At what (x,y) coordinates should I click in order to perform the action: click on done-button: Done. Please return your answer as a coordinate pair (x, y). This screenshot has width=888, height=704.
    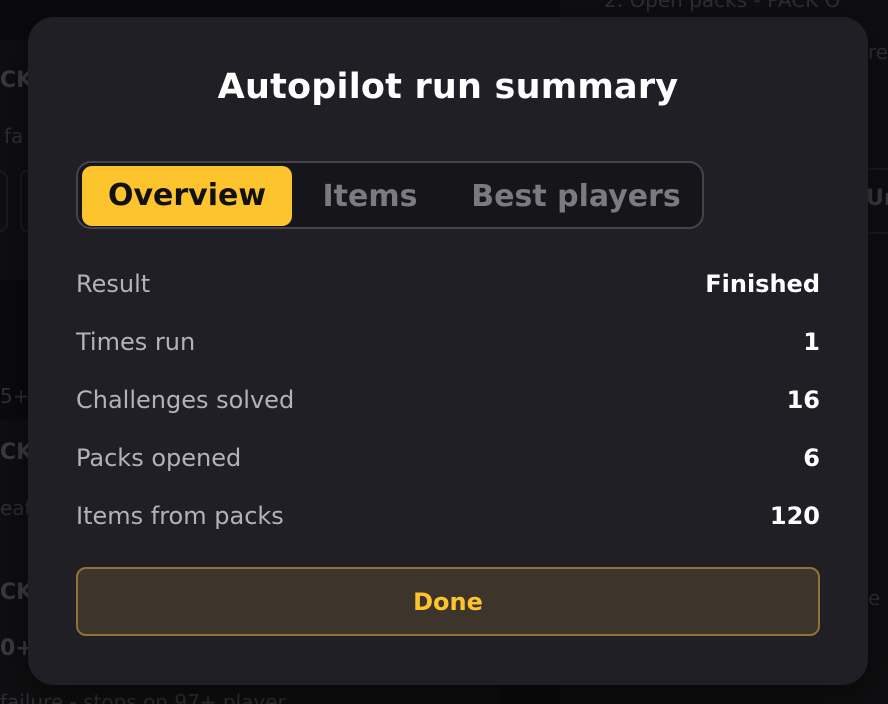
    Looking at the image, I should click on (448, 601).